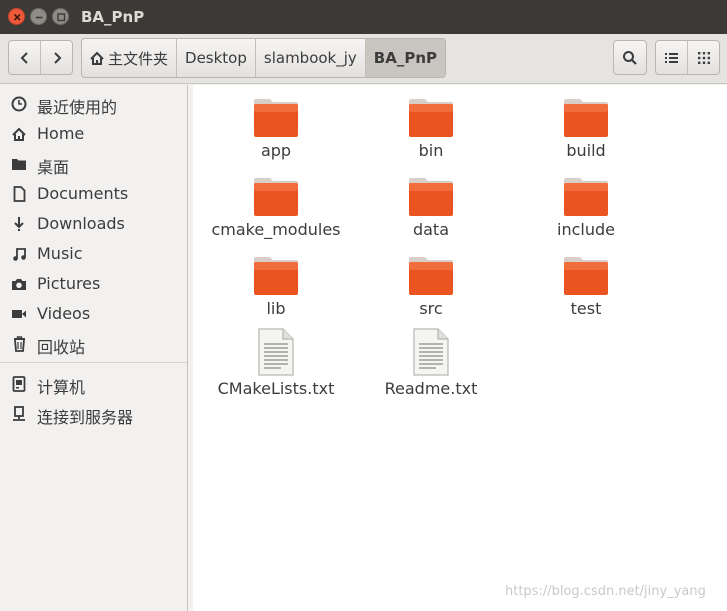  What do you see at coordinates (53, 167) in the screenshot?
I see `sidebar-item-label: 桌面` at bounding box center [53, 167].